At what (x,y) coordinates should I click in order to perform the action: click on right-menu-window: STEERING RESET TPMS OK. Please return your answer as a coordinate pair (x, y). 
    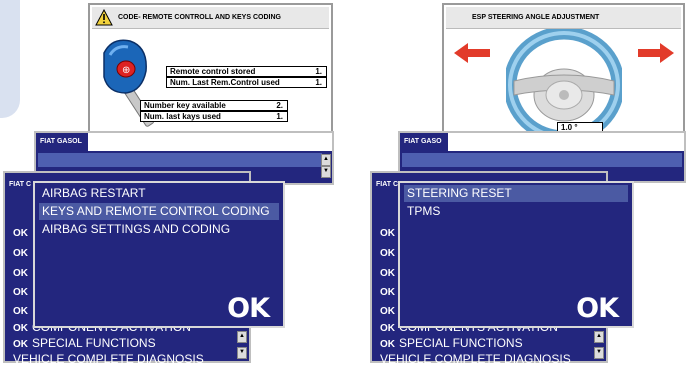
    Looking at the image, I should click on (516, 254).